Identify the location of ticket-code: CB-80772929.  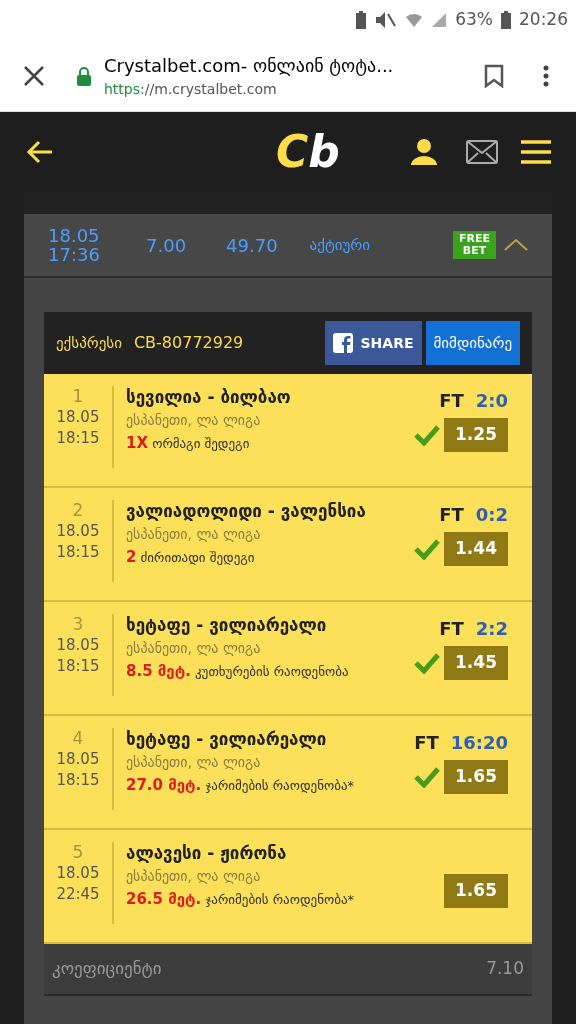
(188, 343).